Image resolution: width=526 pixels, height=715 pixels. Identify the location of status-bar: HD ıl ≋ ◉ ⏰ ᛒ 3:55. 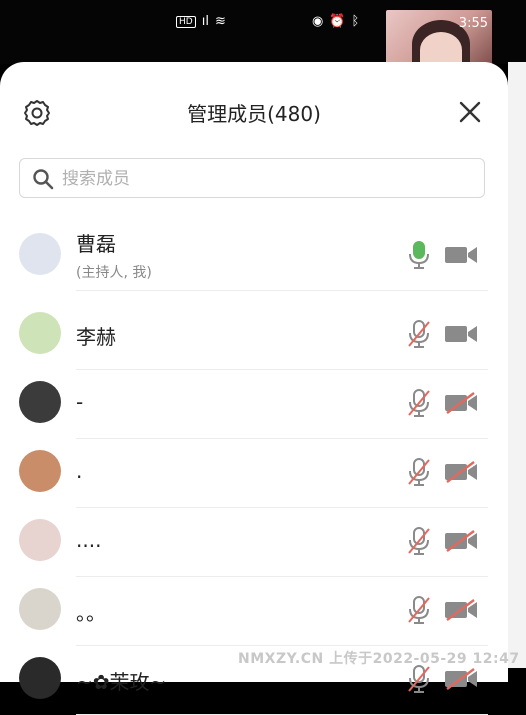
(263, 34).